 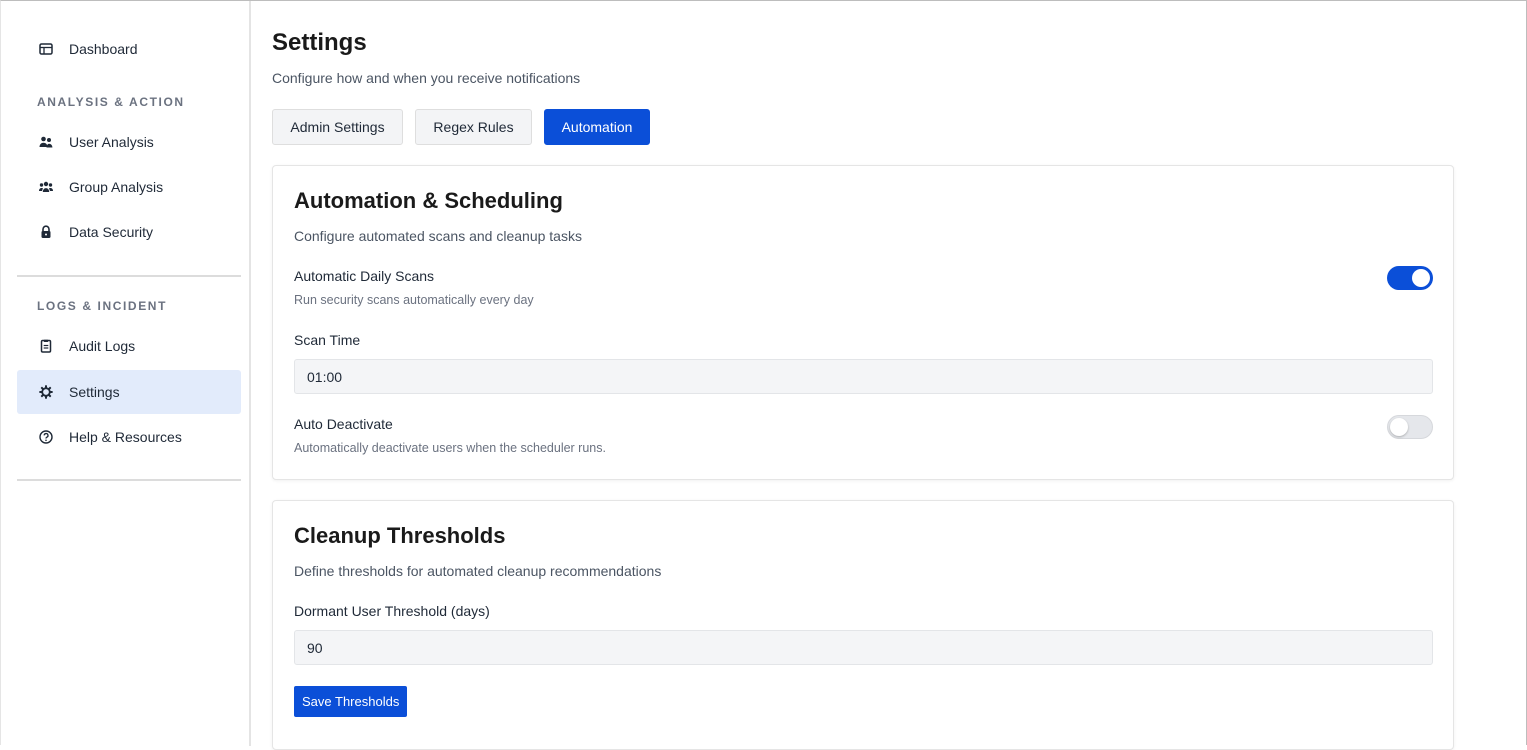 What do you see at coordinates (343, 424) in the screenshot?
I see `auto-deactivate-label: Auto Deactivate` at bounding box center [343, 424].